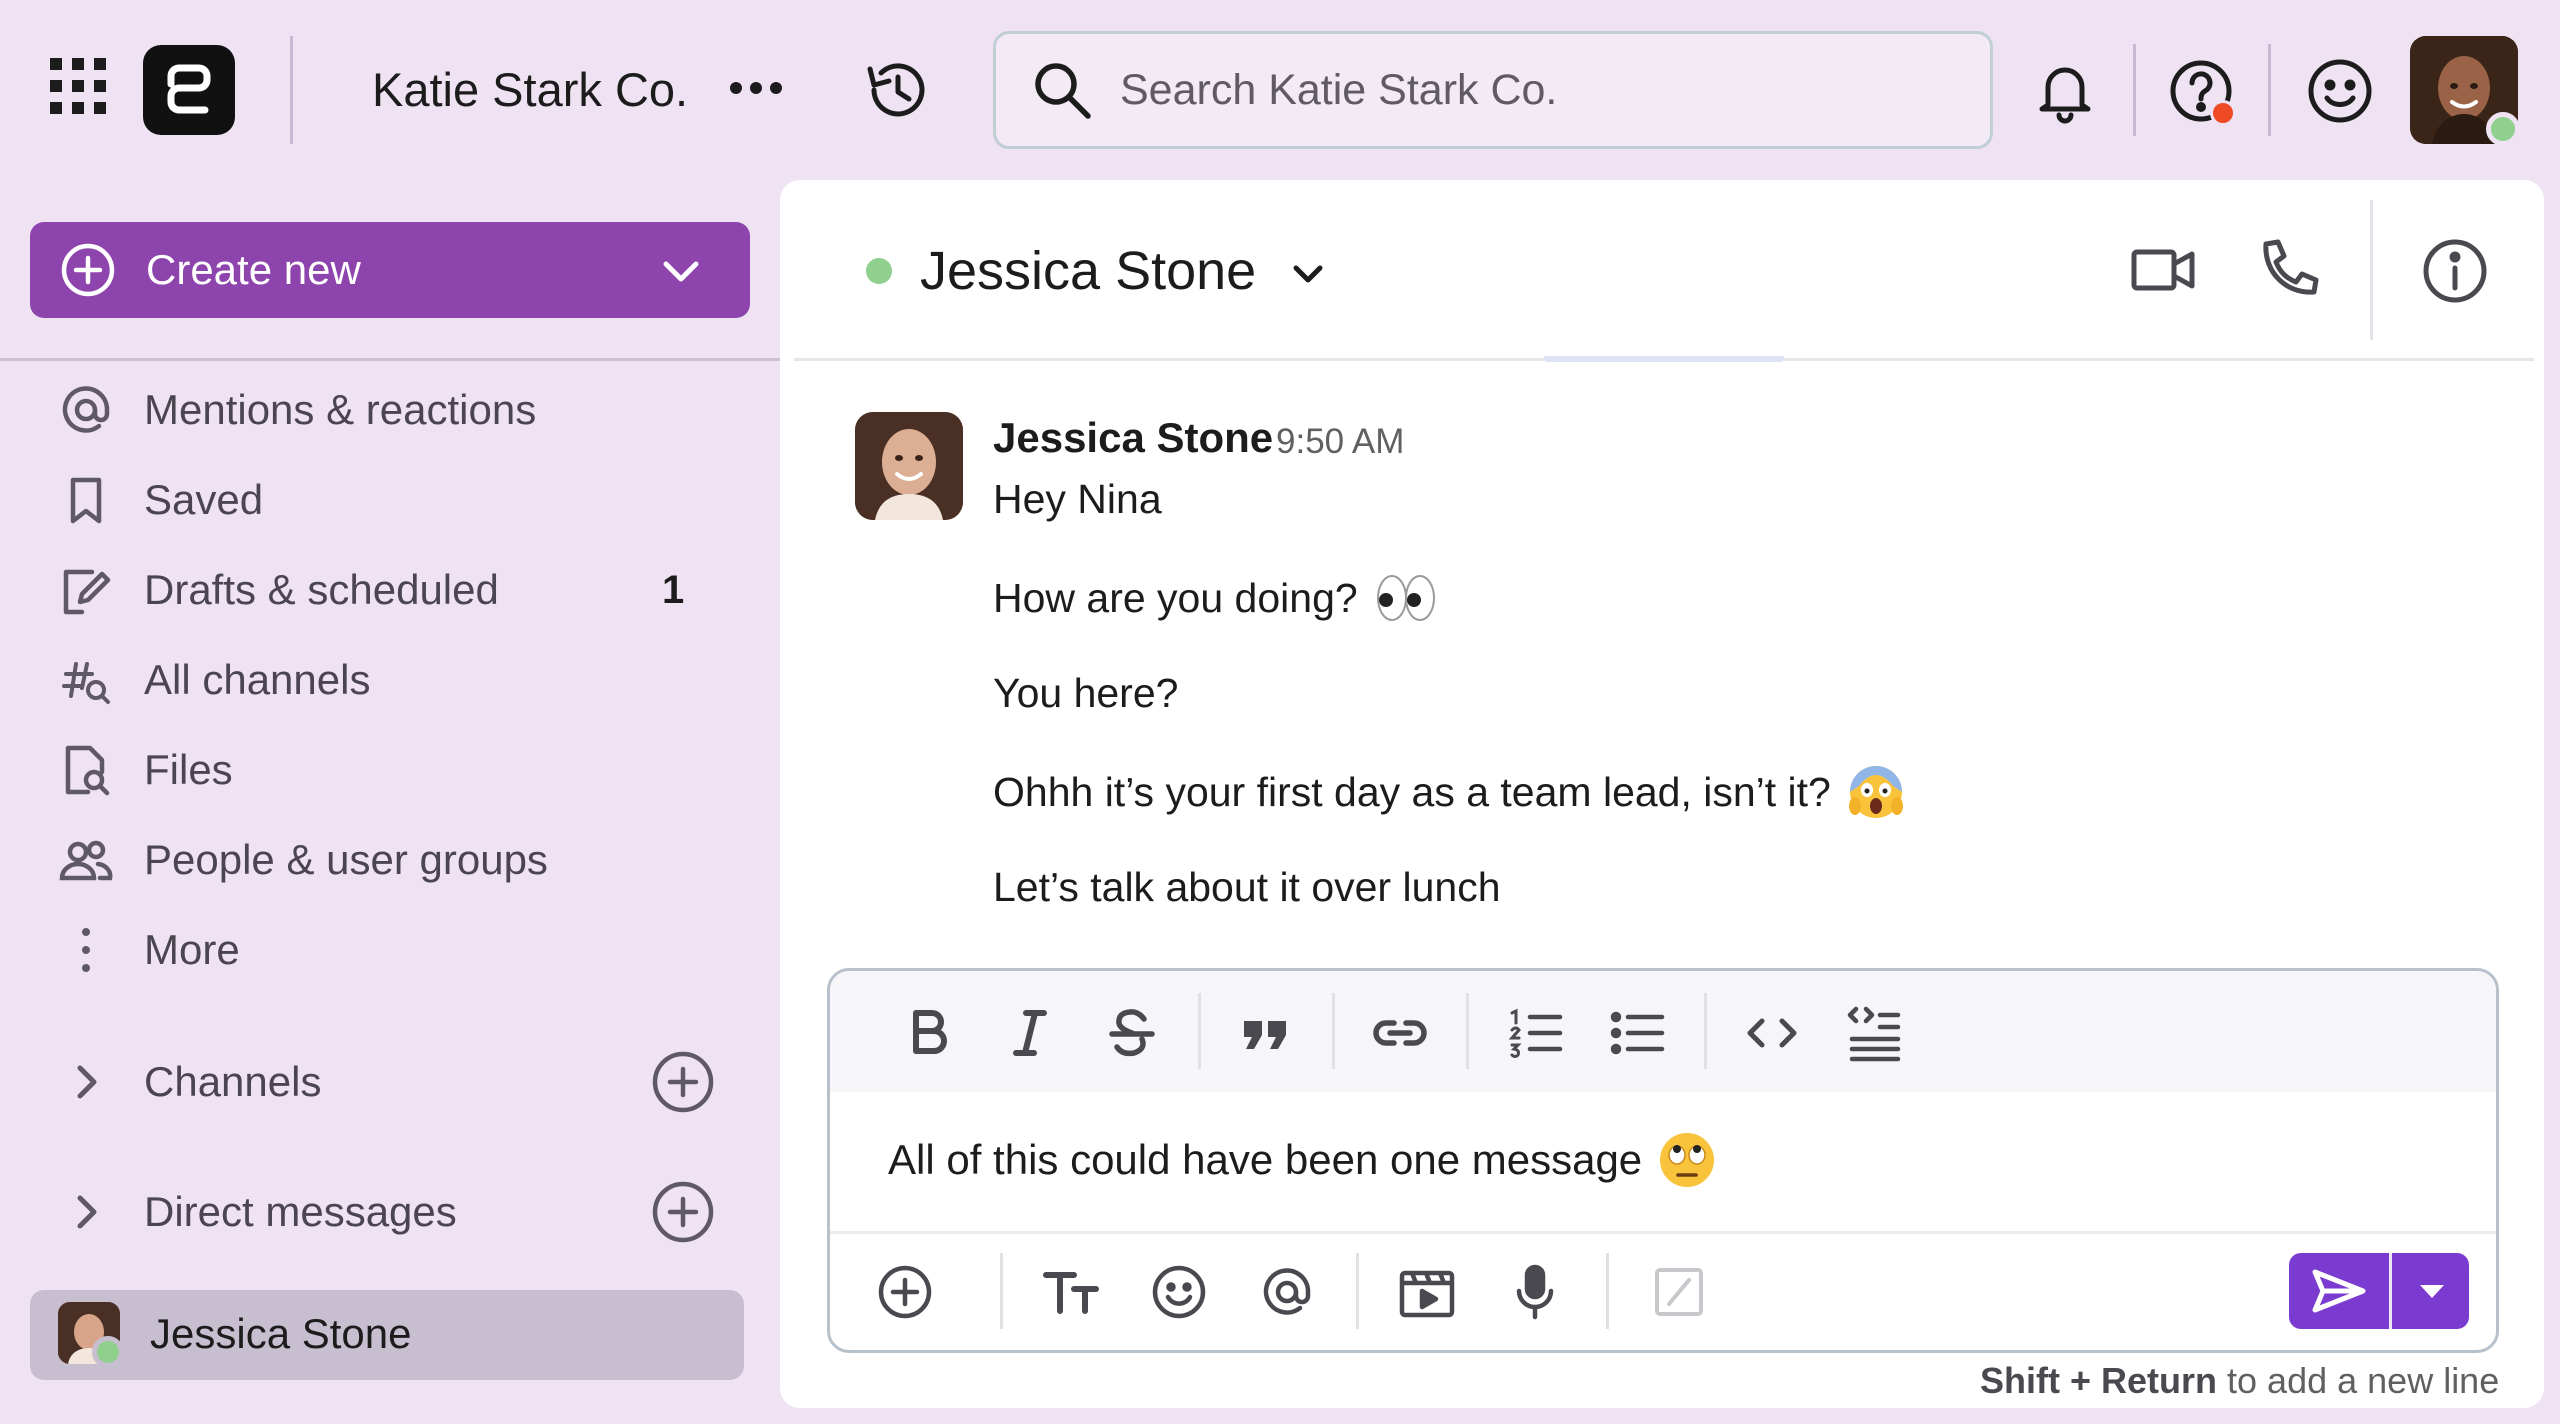 This screenshot has width=2560, height=1424. Describe the element at coordinates (897, 90) in the screenshot. I see `history-icon` at that location.